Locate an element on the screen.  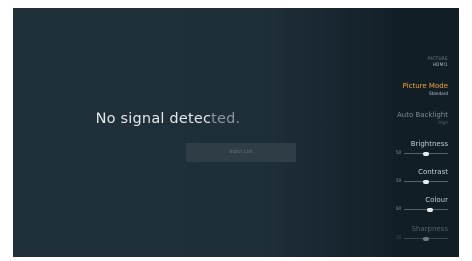
contrast-value: 50 is located at coordinates (399, 180).